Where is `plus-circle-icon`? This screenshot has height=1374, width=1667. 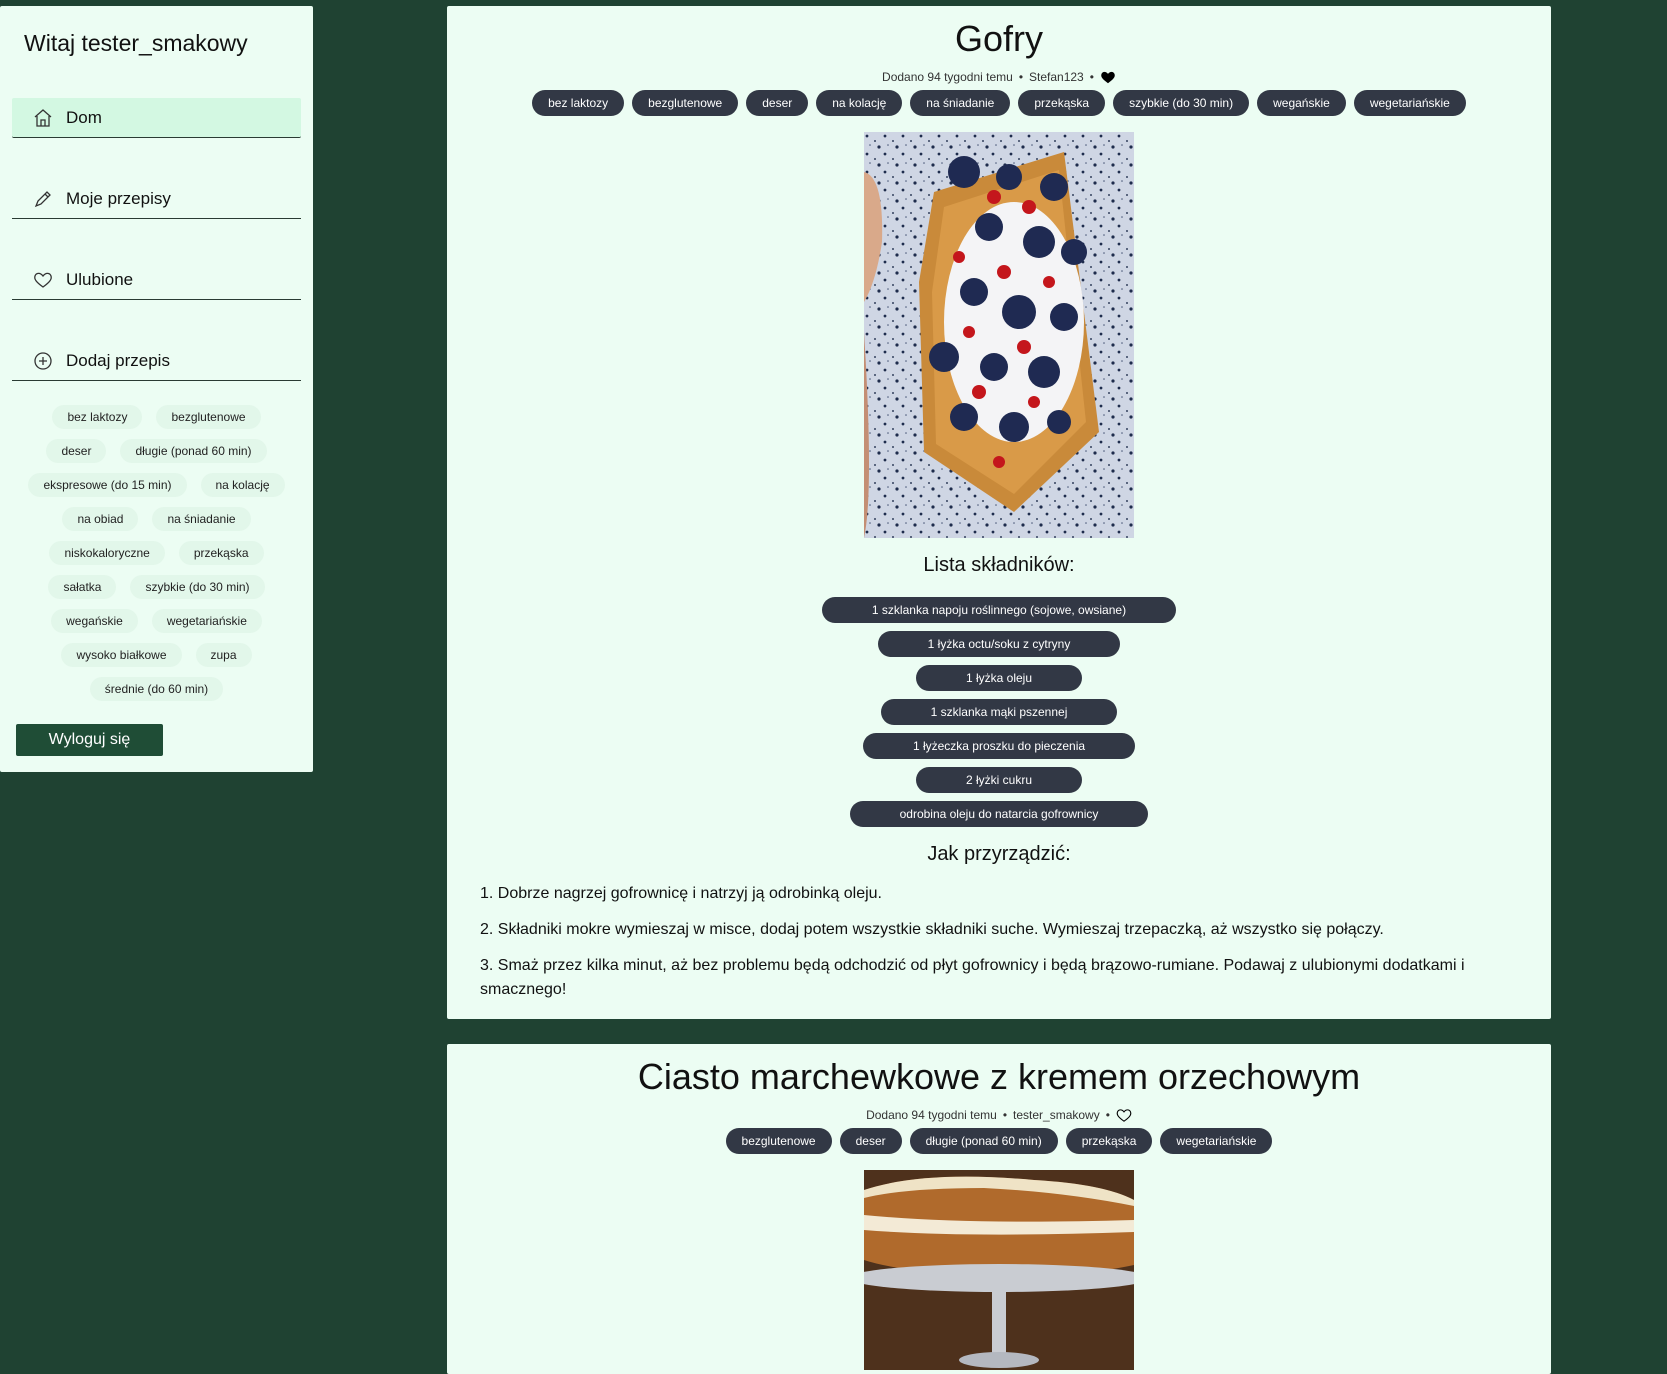
plus-circle-icon is located at coordinates (43, 361).